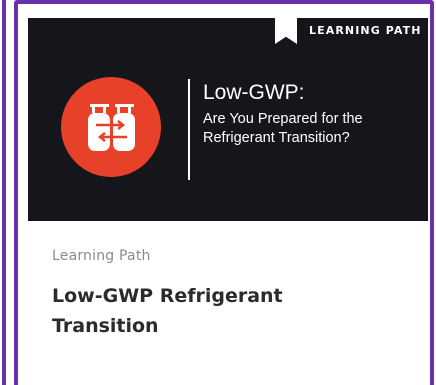 Image resolution: width=436 pixels, height=385 pixels. What do you see at coordinates (101, 256) in the screenshot?
I see `card-category: Learning Path` at bounding box center [101, 256].